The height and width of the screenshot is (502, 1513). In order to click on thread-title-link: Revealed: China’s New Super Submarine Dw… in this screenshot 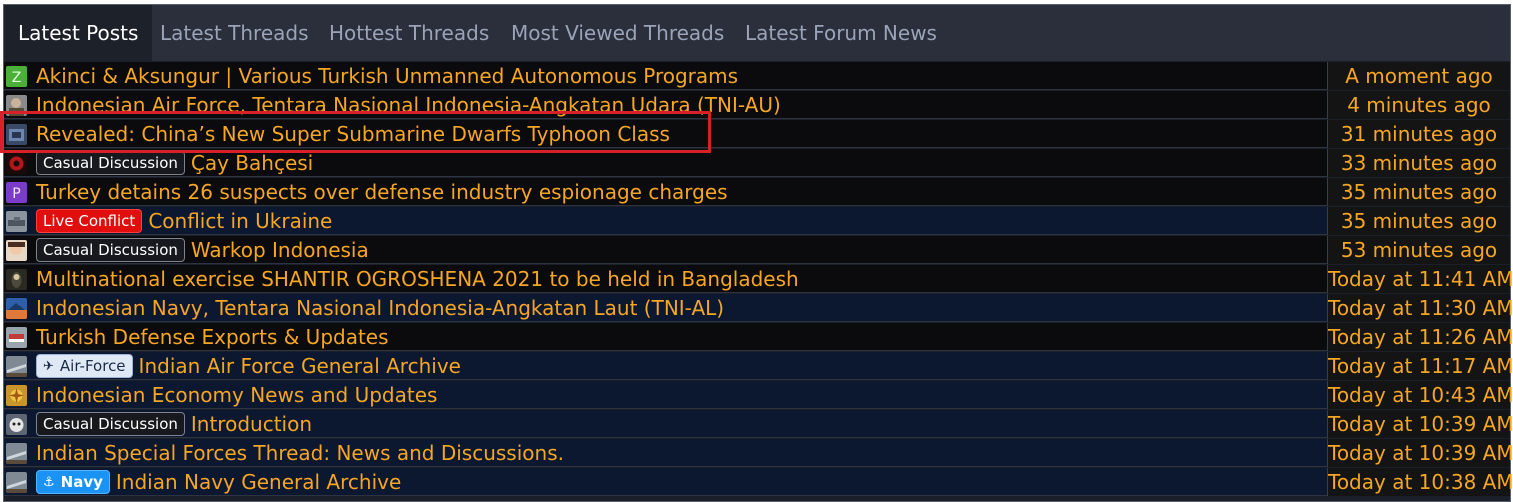, I will do `click(353, 134)`.